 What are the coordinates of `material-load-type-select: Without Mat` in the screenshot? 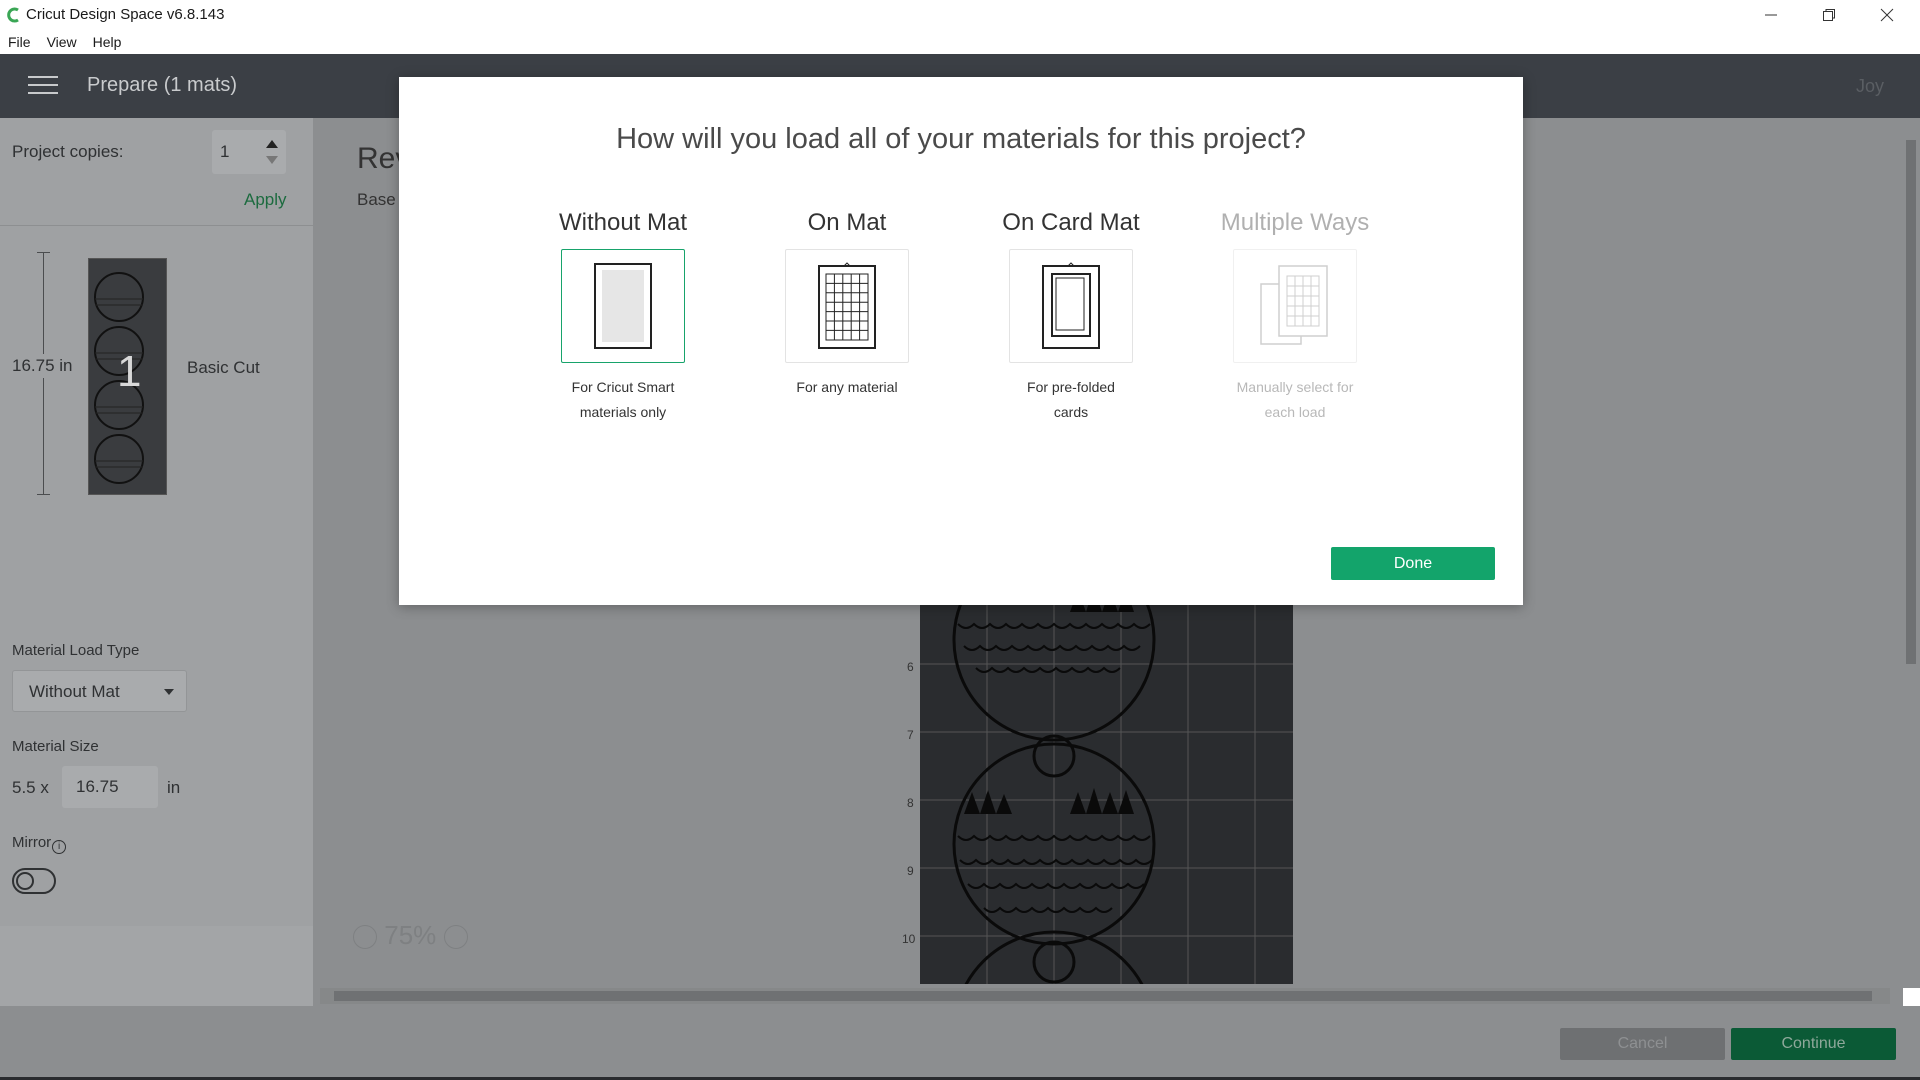 It's located at (99, 691).